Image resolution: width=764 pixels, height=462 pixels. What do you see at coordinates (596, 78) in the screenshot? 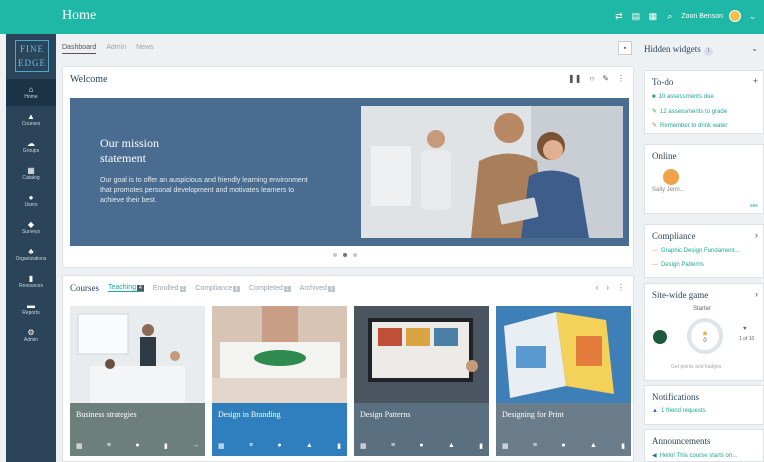
I see `welcome-controls: ❚❚ ○ ✎ ⋮` at bounding box center [596, 78].